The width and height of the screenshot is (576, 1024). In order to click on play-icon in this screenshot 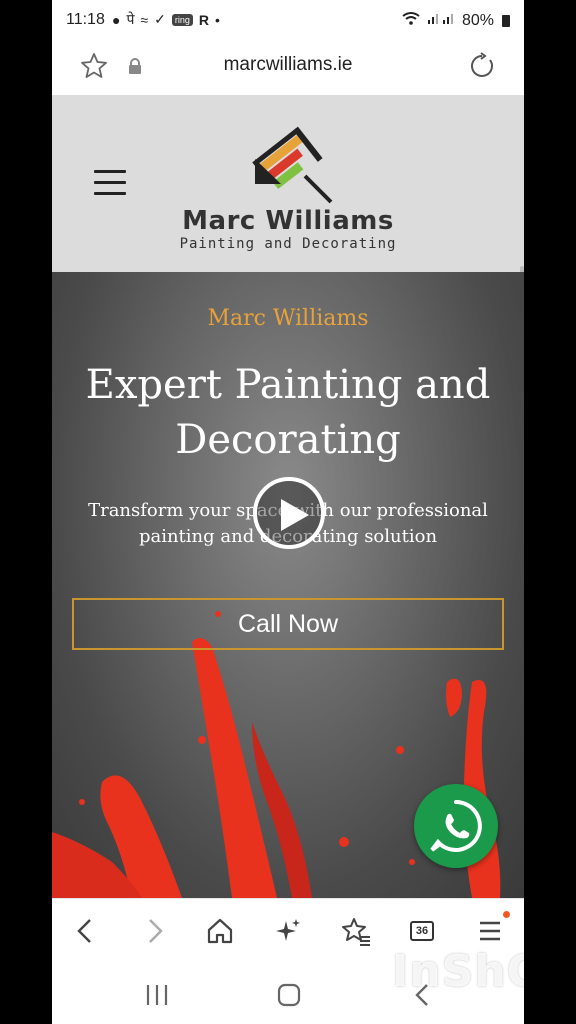, I will do `click(289, 513)`.